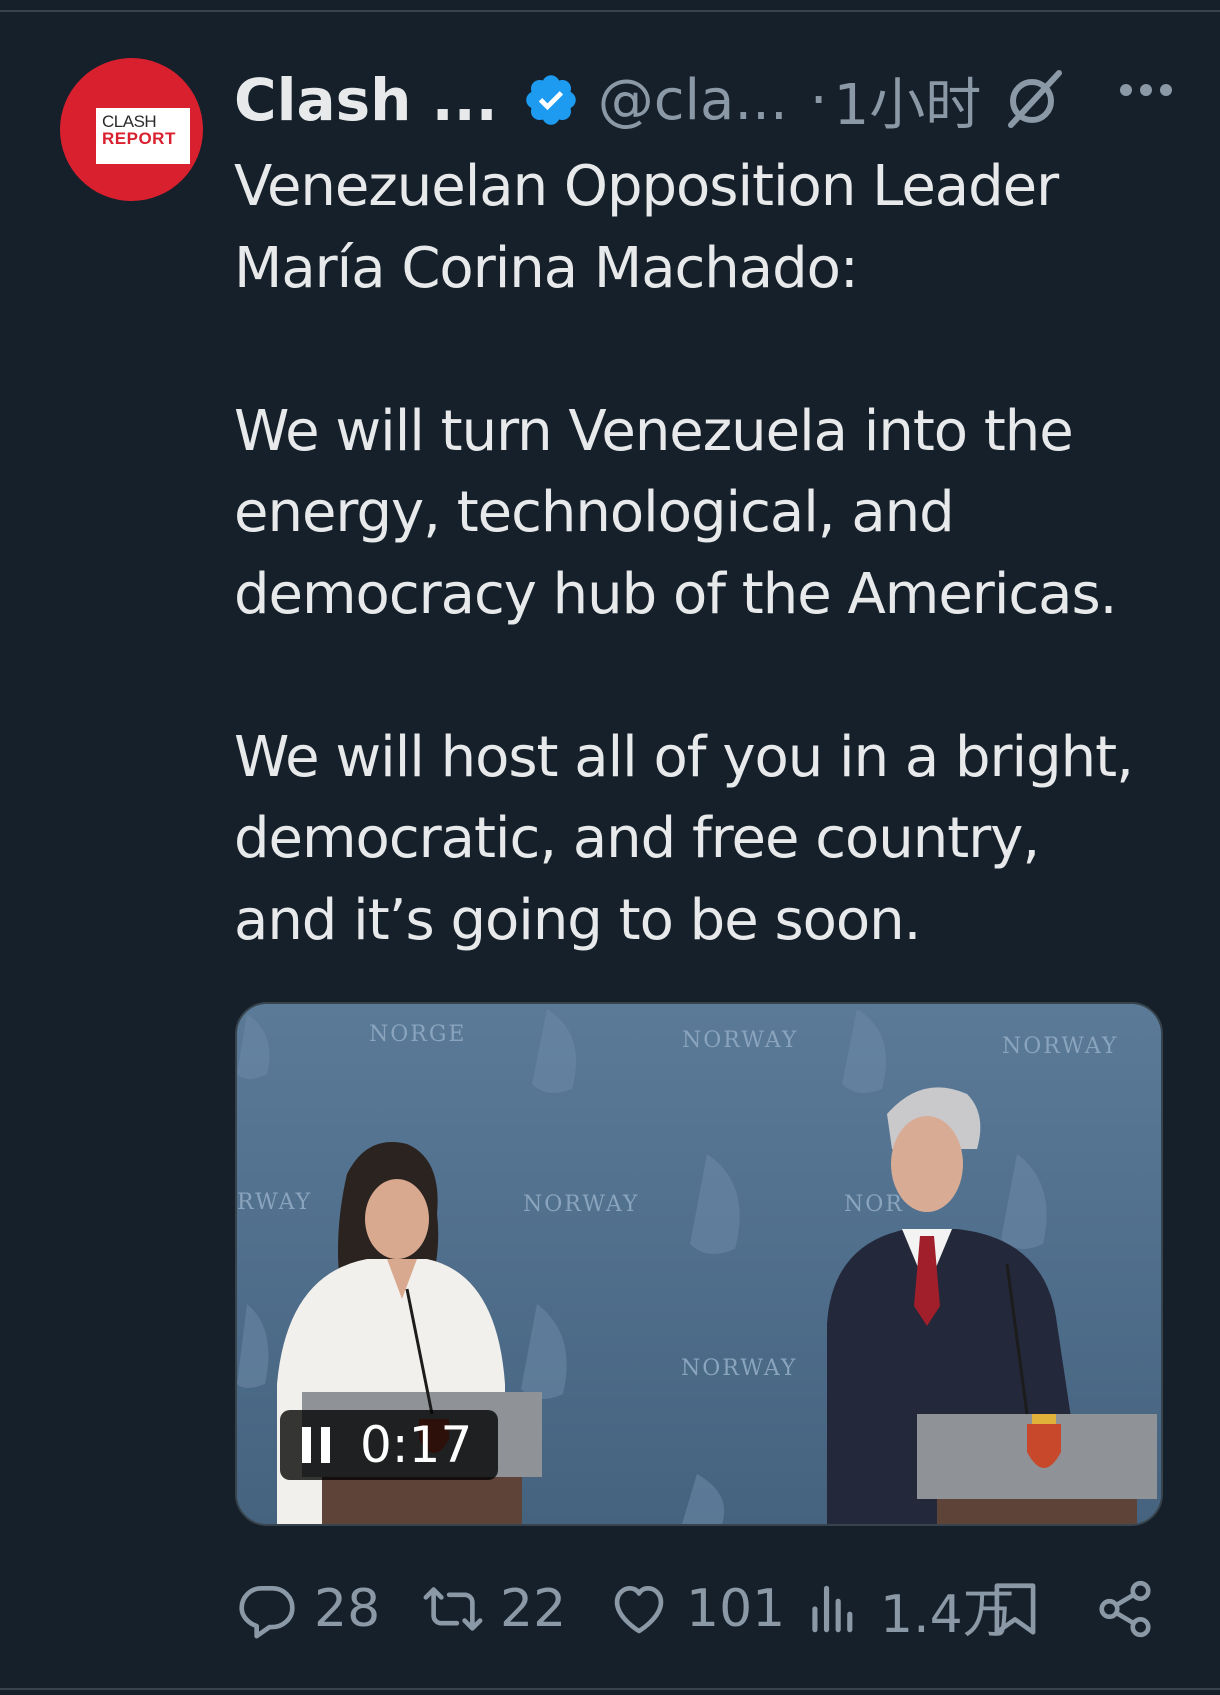 The image size is (1220, 1695). Describe the element at coordinates (416, 1445) in the screenshot. I see `timer-text: 0:17` at that location.